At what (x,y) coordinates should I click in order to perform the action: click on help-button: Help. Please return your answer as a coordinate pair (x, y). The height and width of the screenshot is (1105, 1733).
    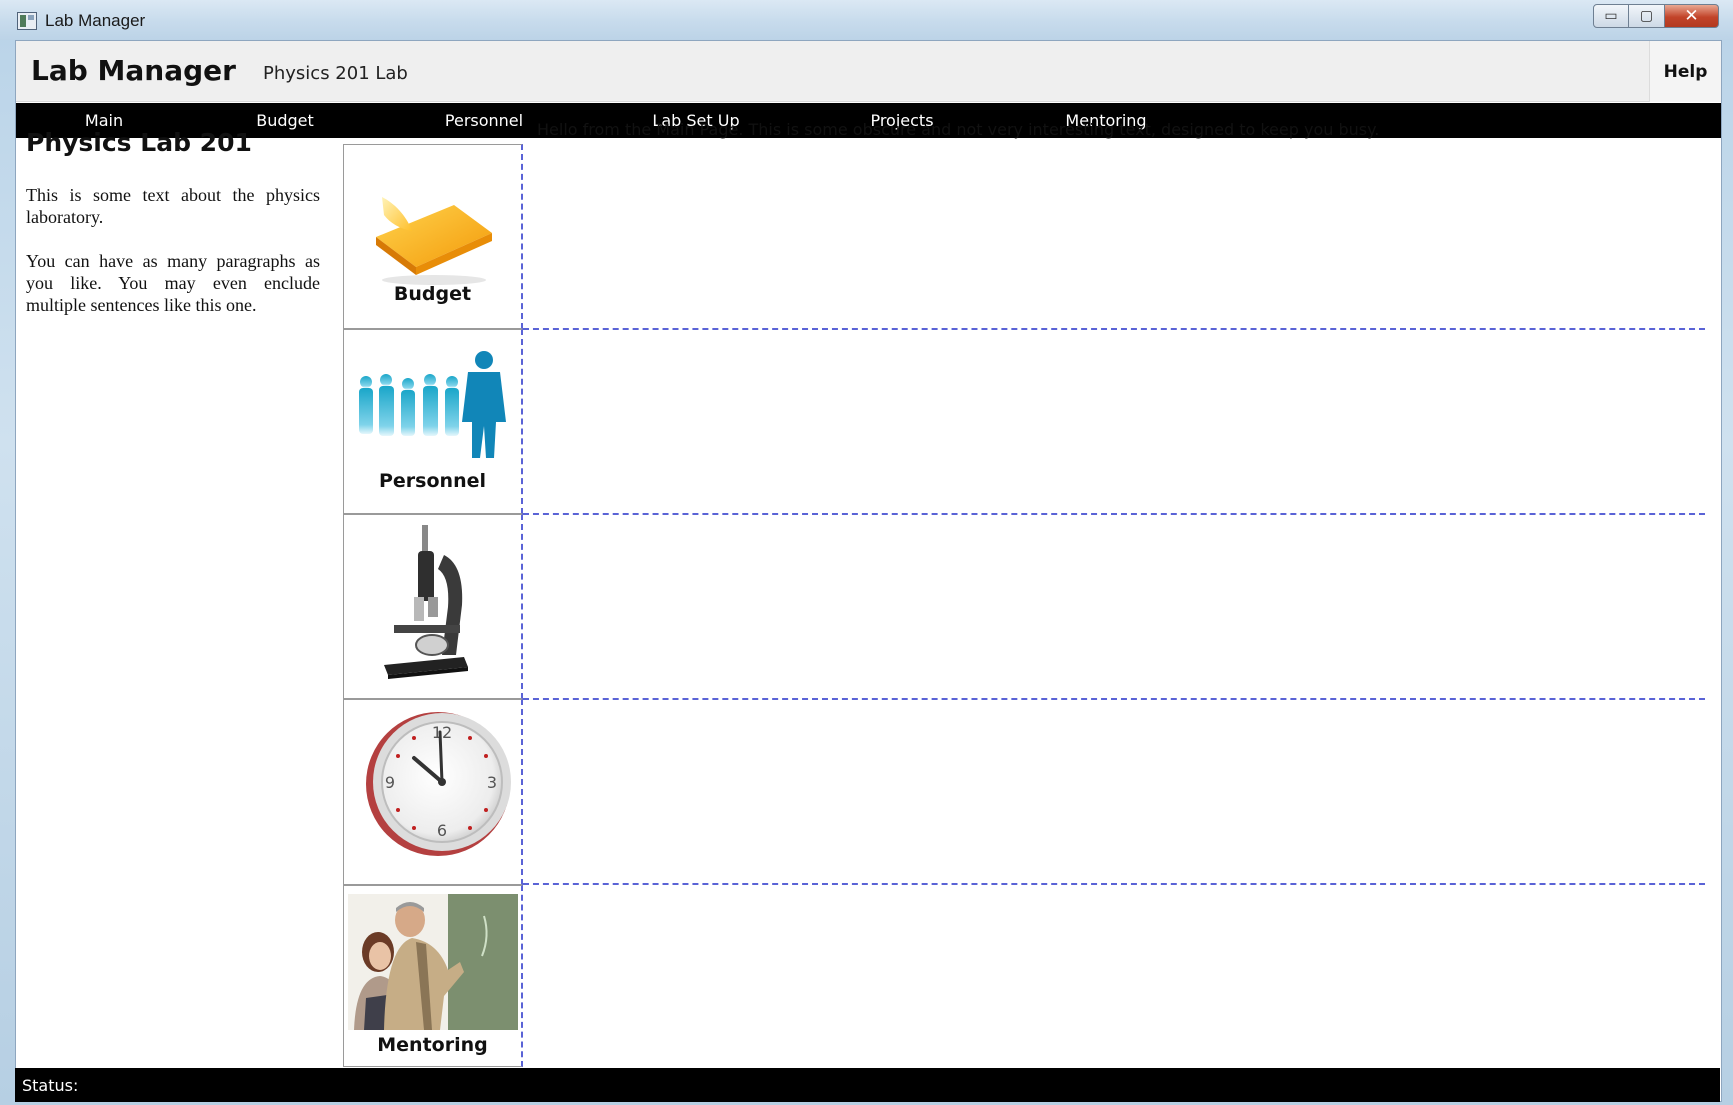
    Looking at the image, I should click on (1685, 71).